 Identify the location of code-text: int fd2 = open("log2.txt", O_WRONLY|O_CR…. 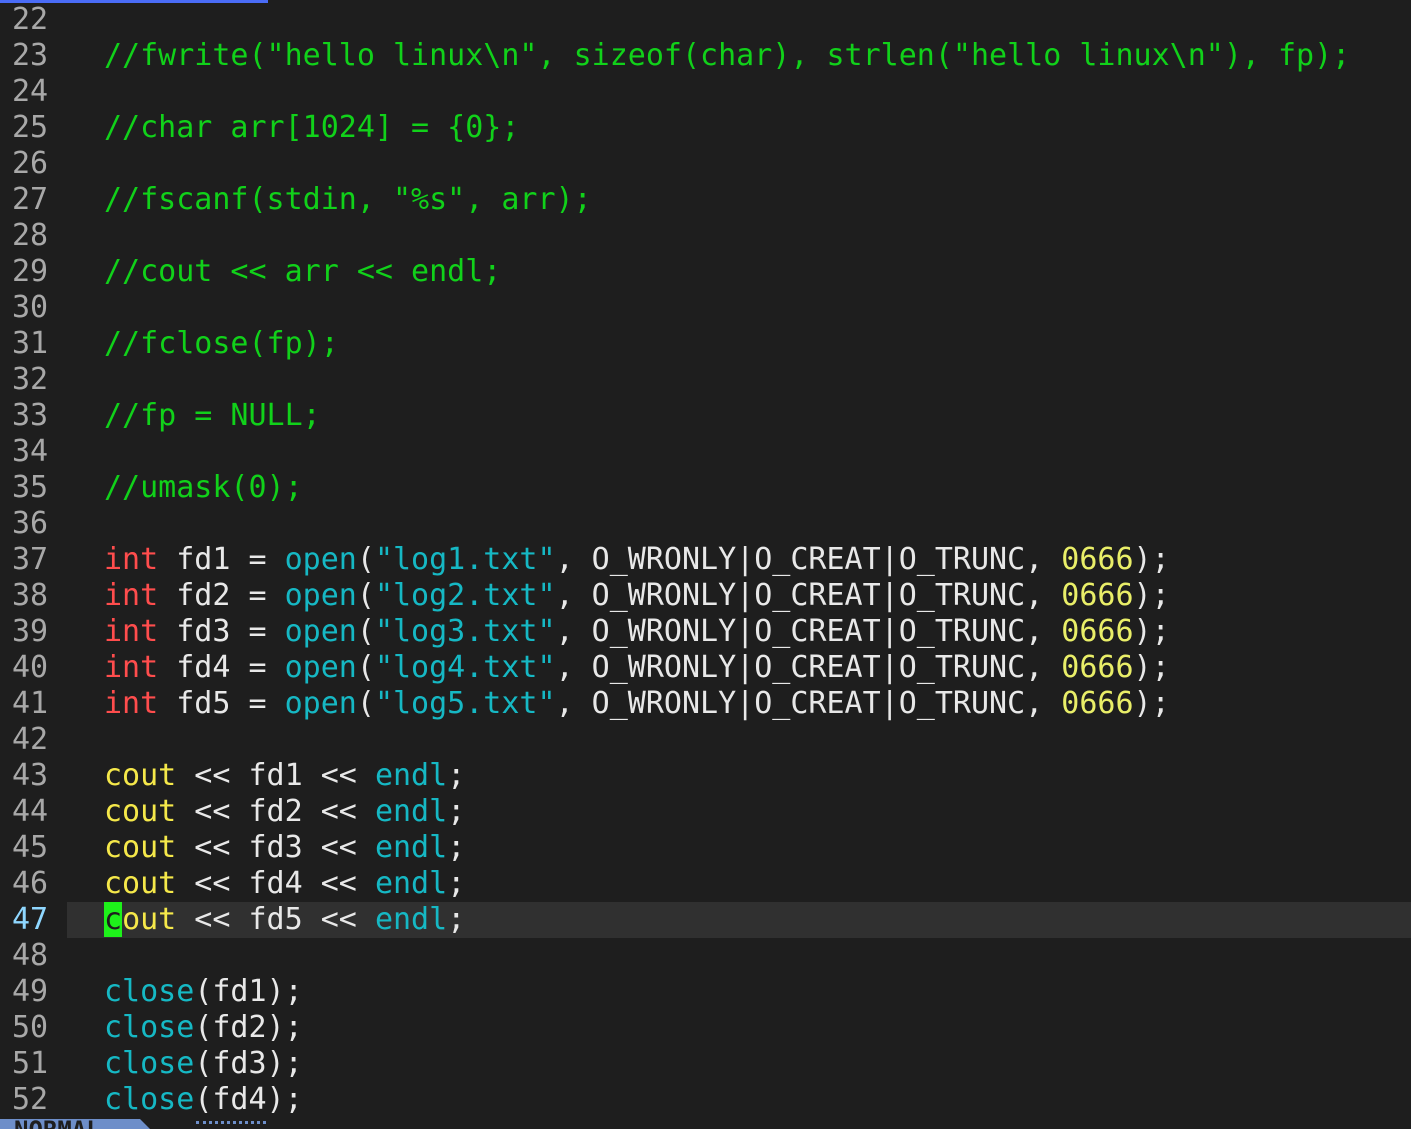
(637, 596).